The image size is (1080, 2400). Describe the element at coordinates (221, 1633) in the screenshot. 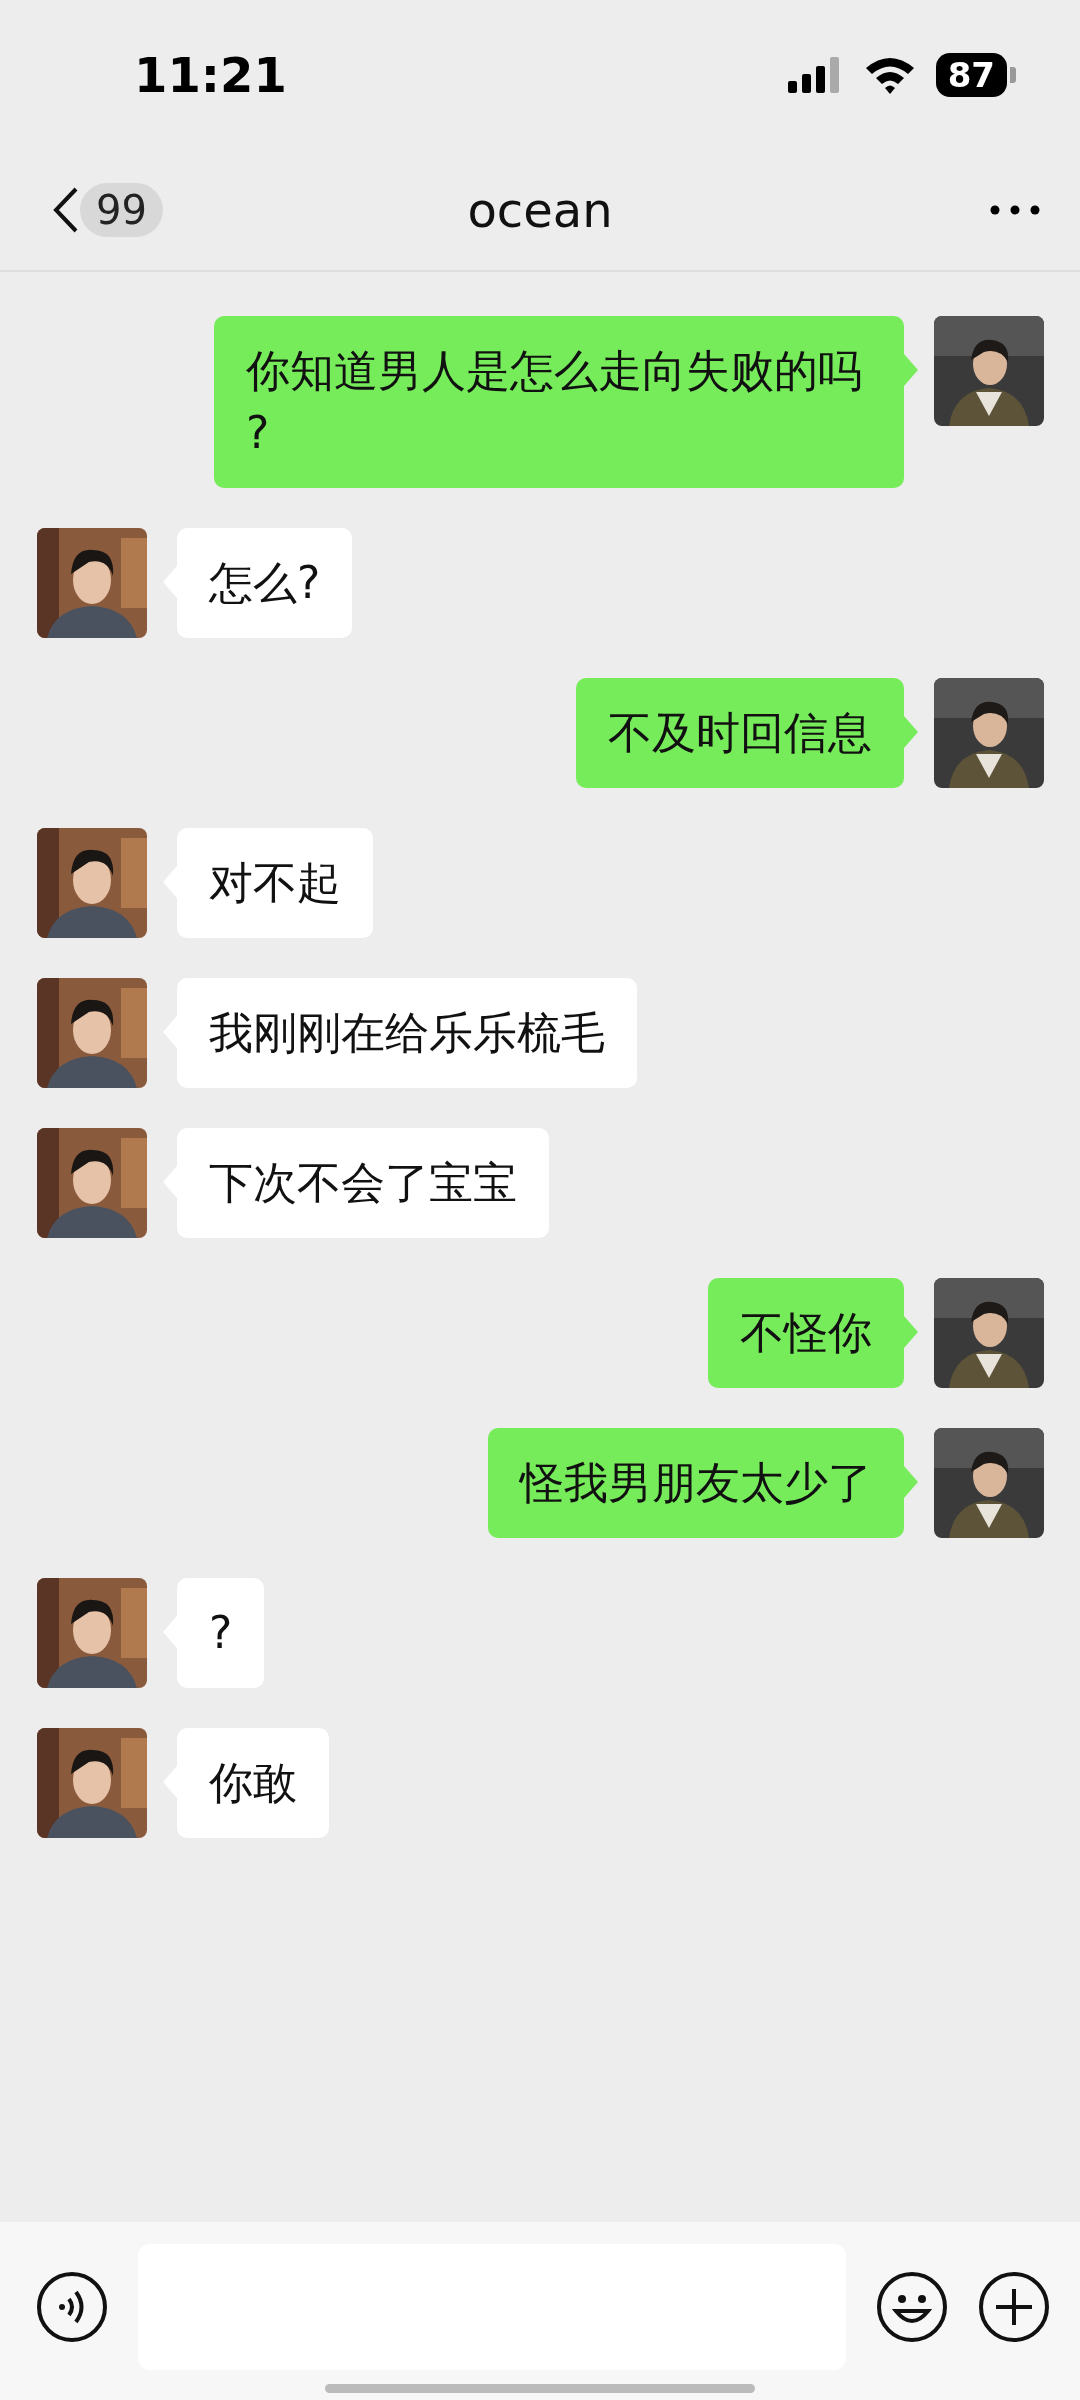

I see `received-message: ?` at that location.